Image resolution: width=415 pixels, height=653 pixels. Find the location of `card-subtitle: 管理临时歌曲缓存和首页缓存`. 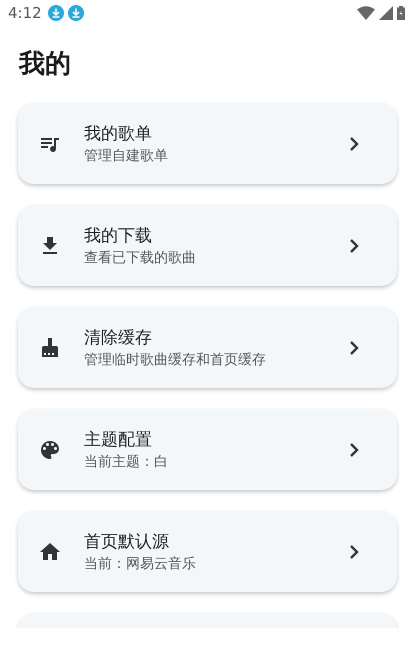

card-subtitle: 管理临时歌曲缓存和首页缓存 is located at coordinates (175, 360).